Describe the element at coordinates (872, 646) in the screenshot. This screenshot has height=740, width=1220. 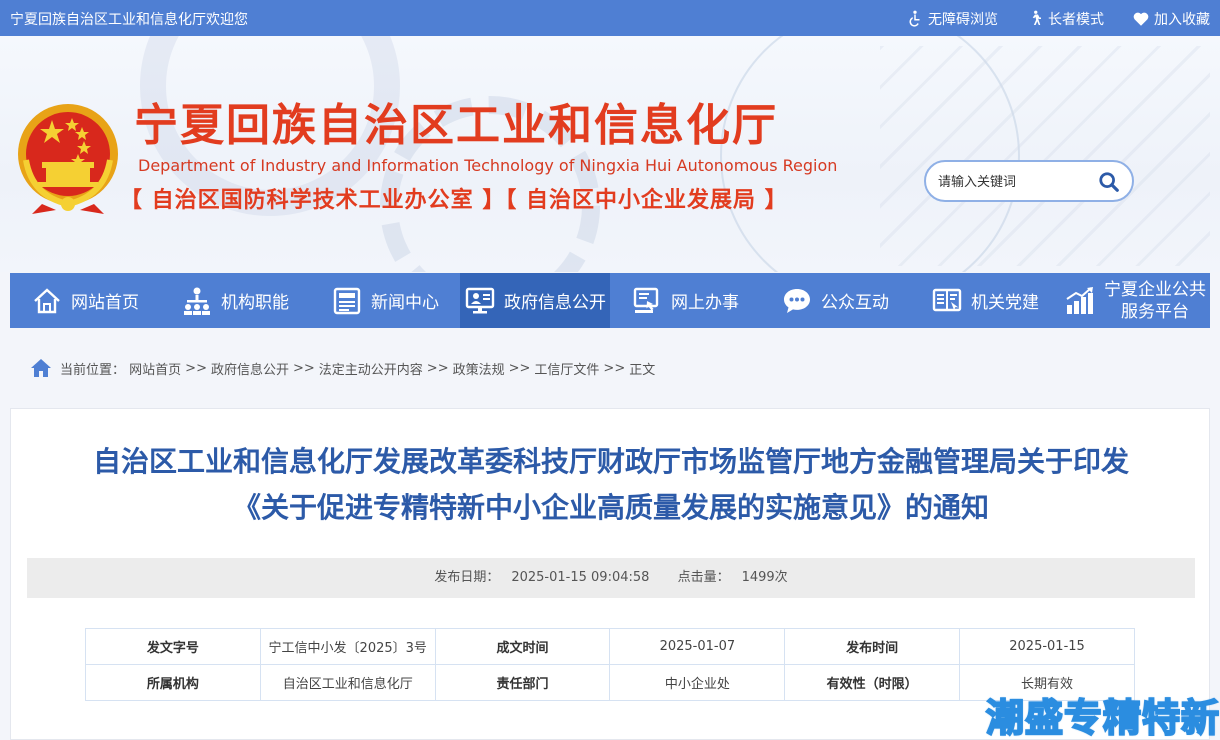
I see `table-key: 发布时间` at that location.